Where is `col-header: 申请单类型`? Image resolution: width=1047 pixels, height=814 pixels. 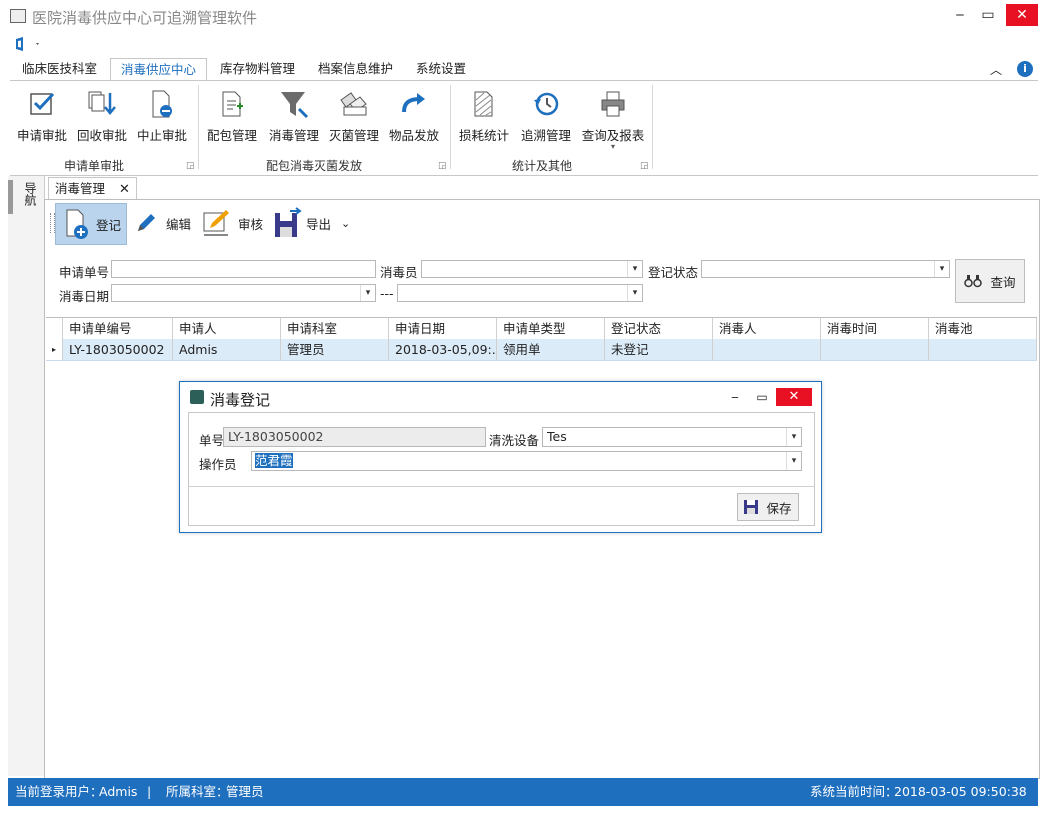 col-header: 申请单类型 is located at coordinates (551, 328).